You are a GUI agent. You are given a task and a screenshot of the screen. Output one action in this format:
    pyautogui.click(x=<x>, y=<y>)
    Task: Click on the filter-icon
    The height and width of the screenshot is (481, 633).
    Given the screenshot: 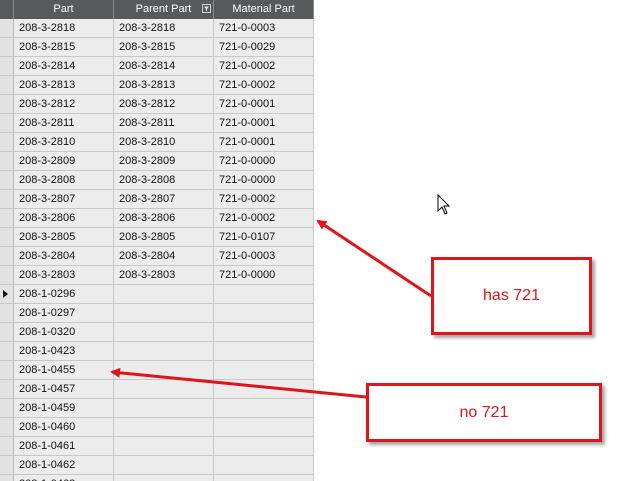 What is the action you would take?
    pyautogui.click(x=206, y=8)
    